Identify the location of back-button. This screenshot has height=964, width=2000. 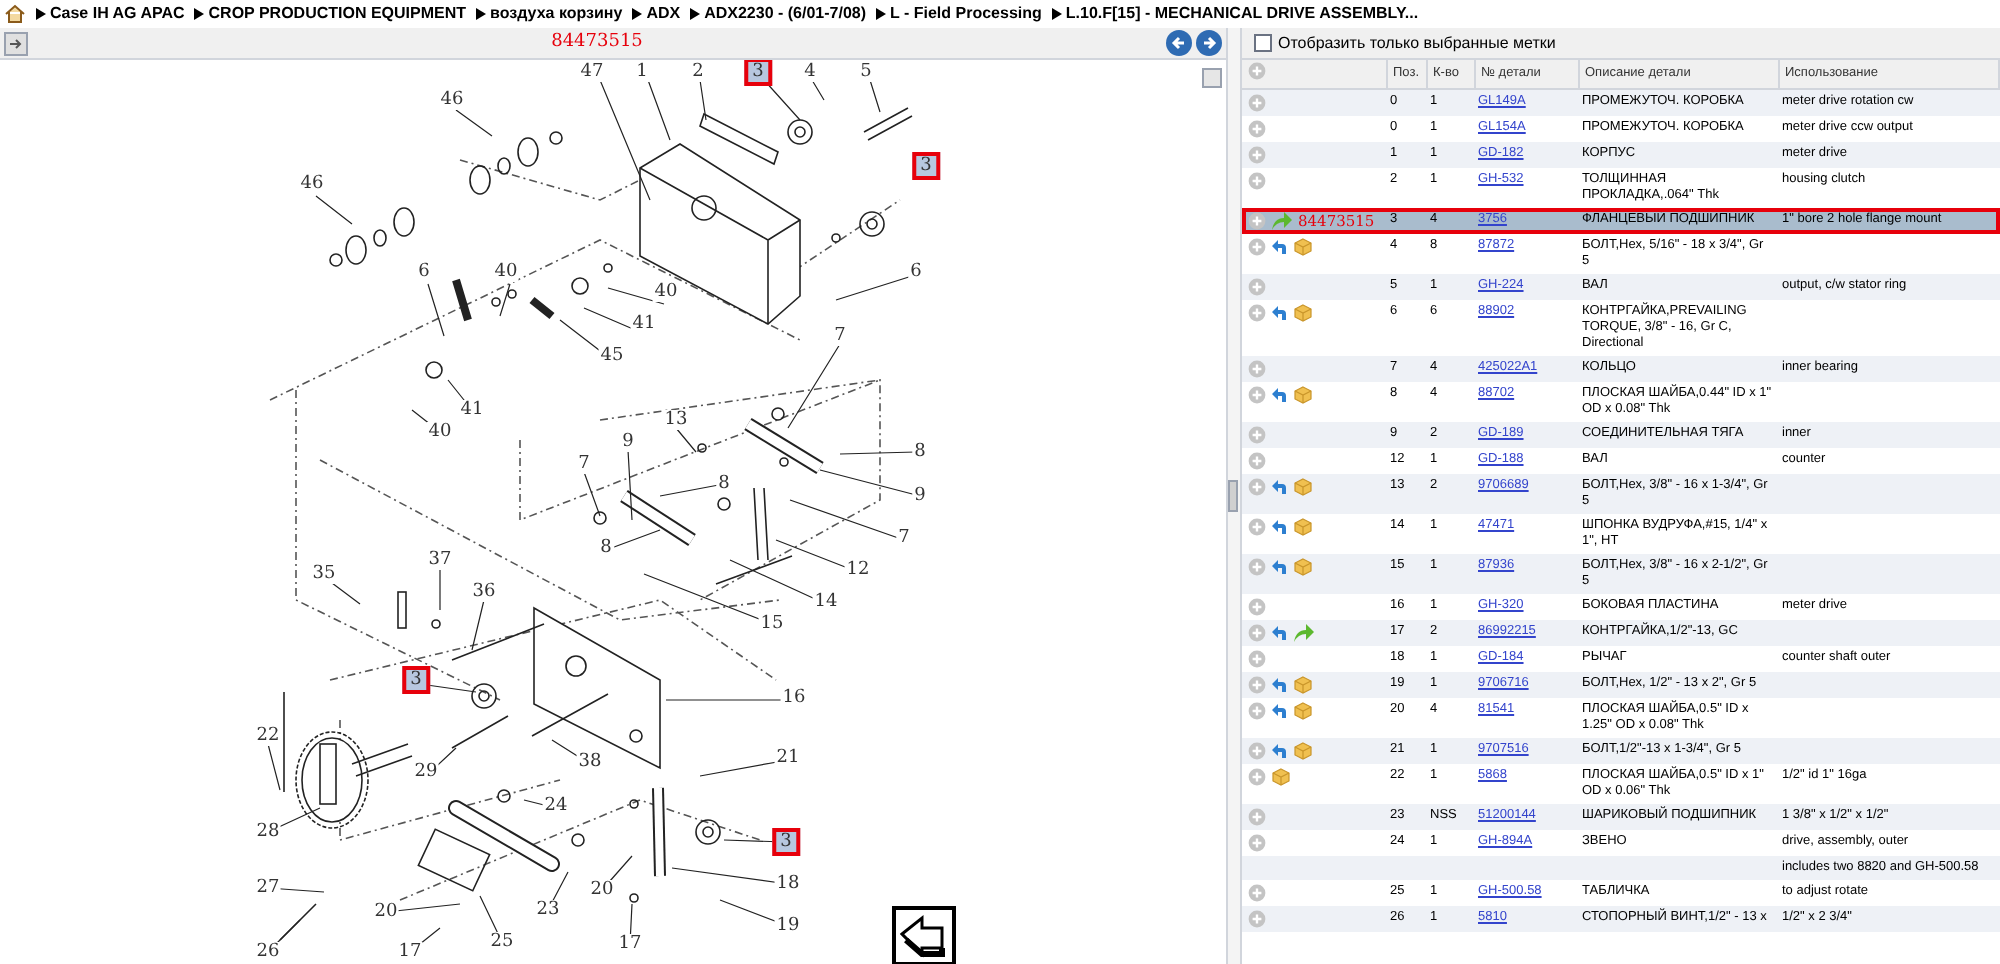
(1179, 43).